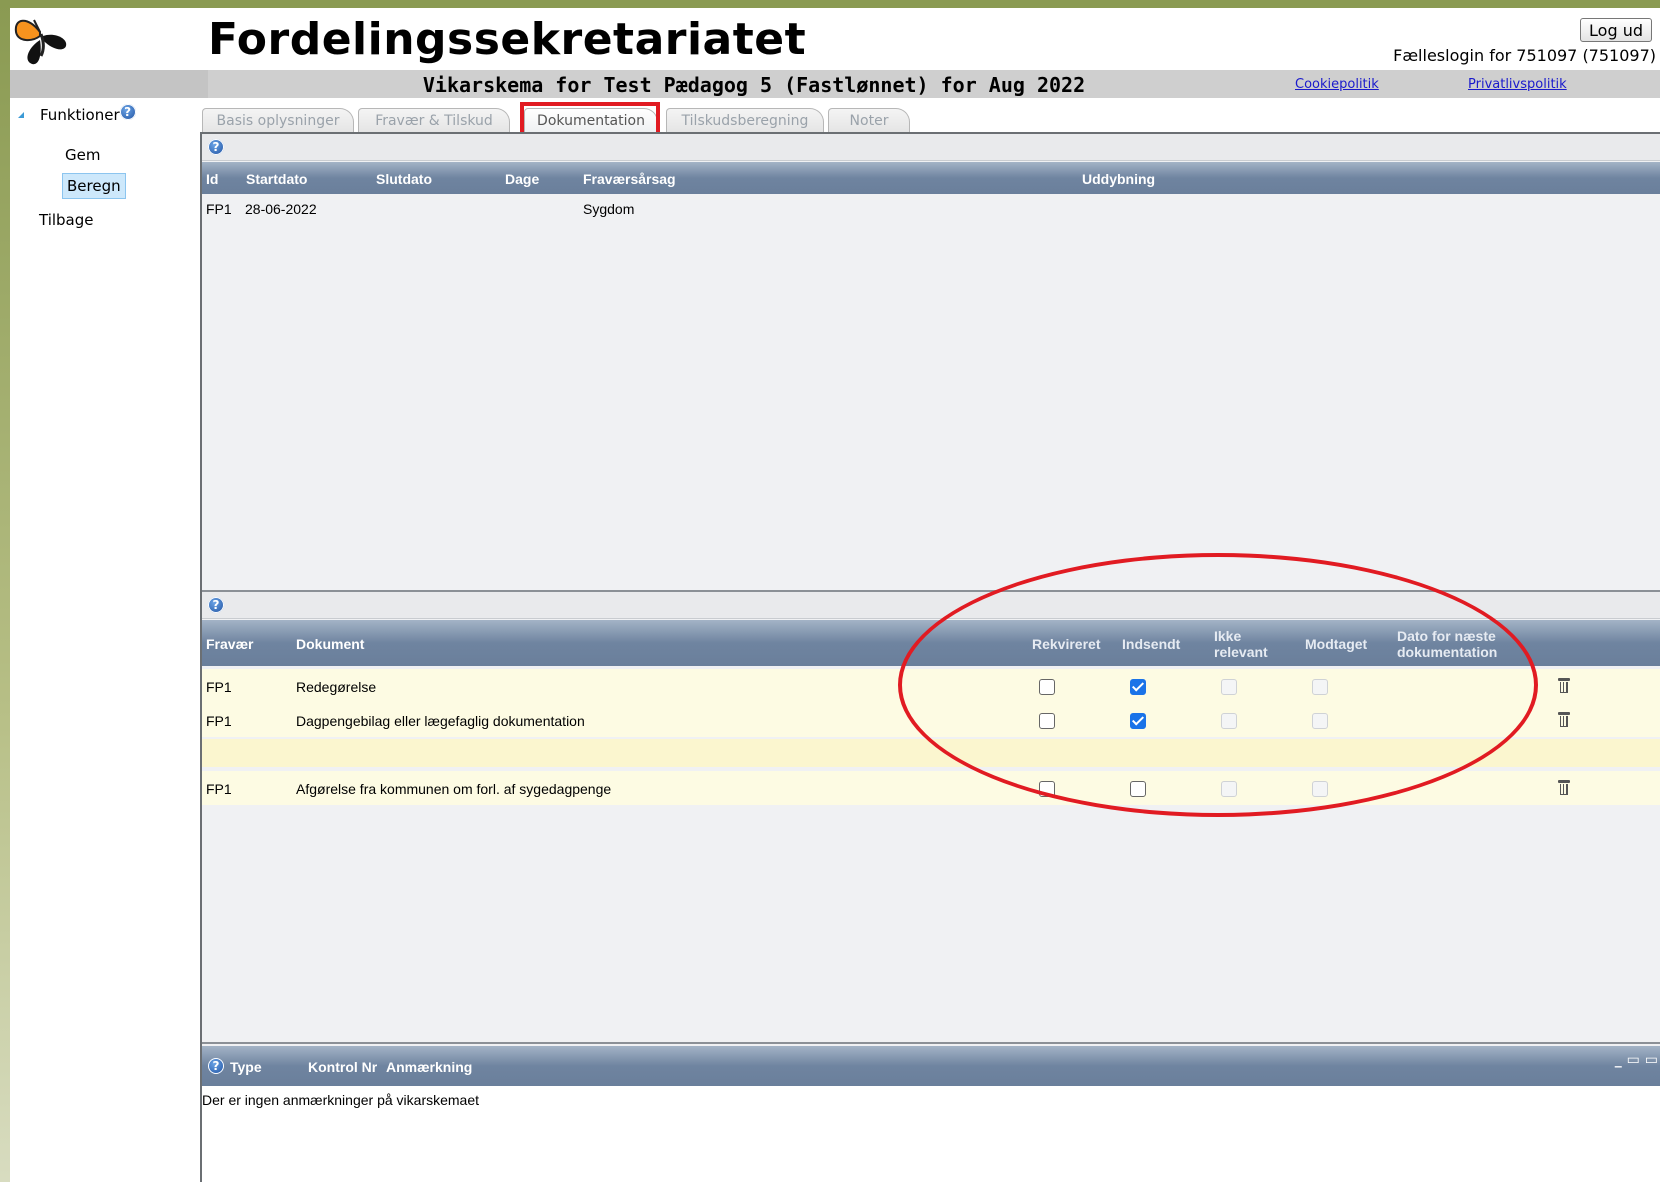 The width and height of the screenshot is (1660, 1182). What do you see at coordinates (1336, 644) in the screenshot?
I see `col-modtaget: Modtaget` at bounding box center [1336, 644].